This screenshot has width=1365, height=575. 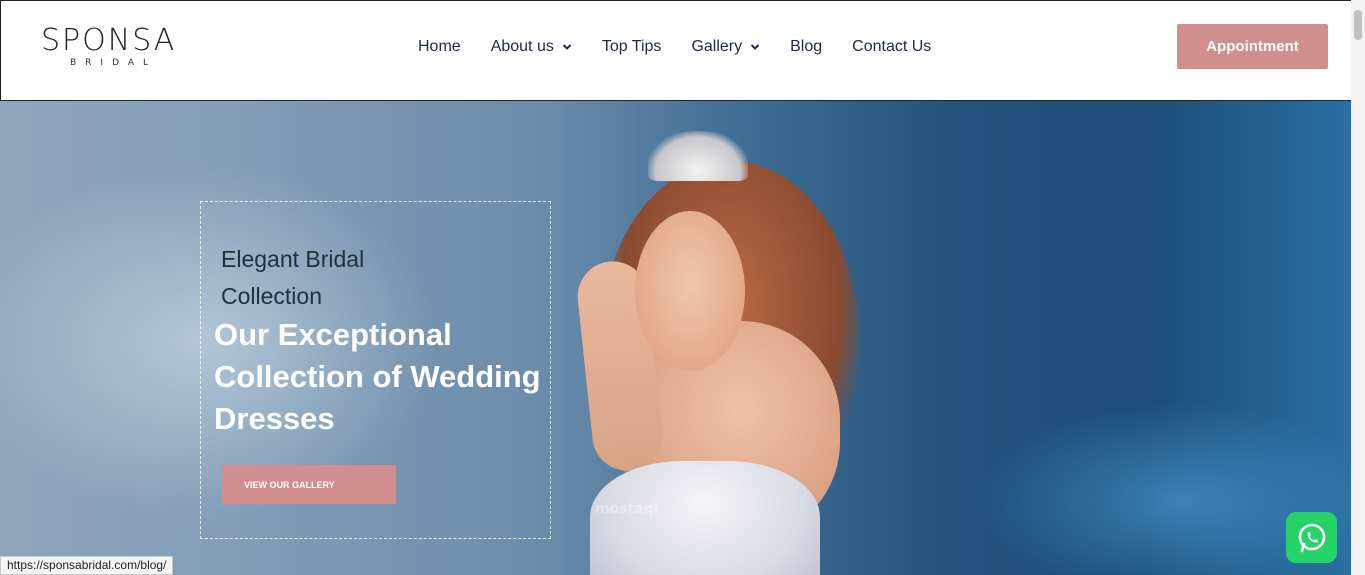 I want to click on nav-item-label: Home, so click(x=439, y=46).